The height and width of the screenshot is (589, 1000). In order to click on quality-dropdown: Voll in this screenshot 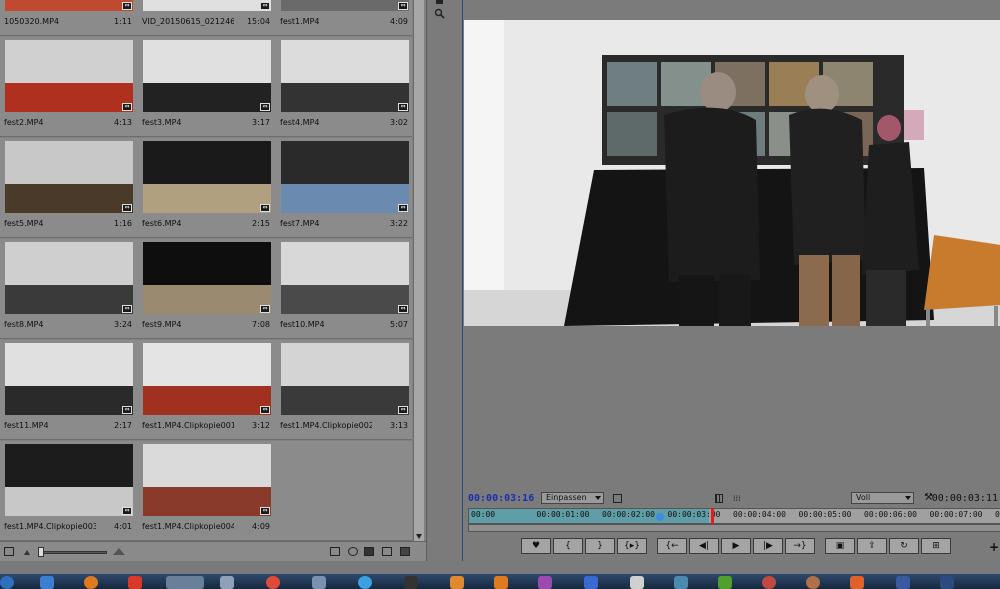, I will do `click(882, 498)`.